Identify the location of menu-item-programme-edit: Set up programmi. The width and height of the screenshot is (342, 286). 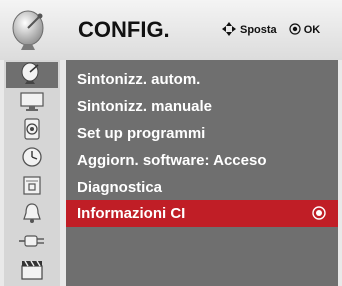
(202, 133).